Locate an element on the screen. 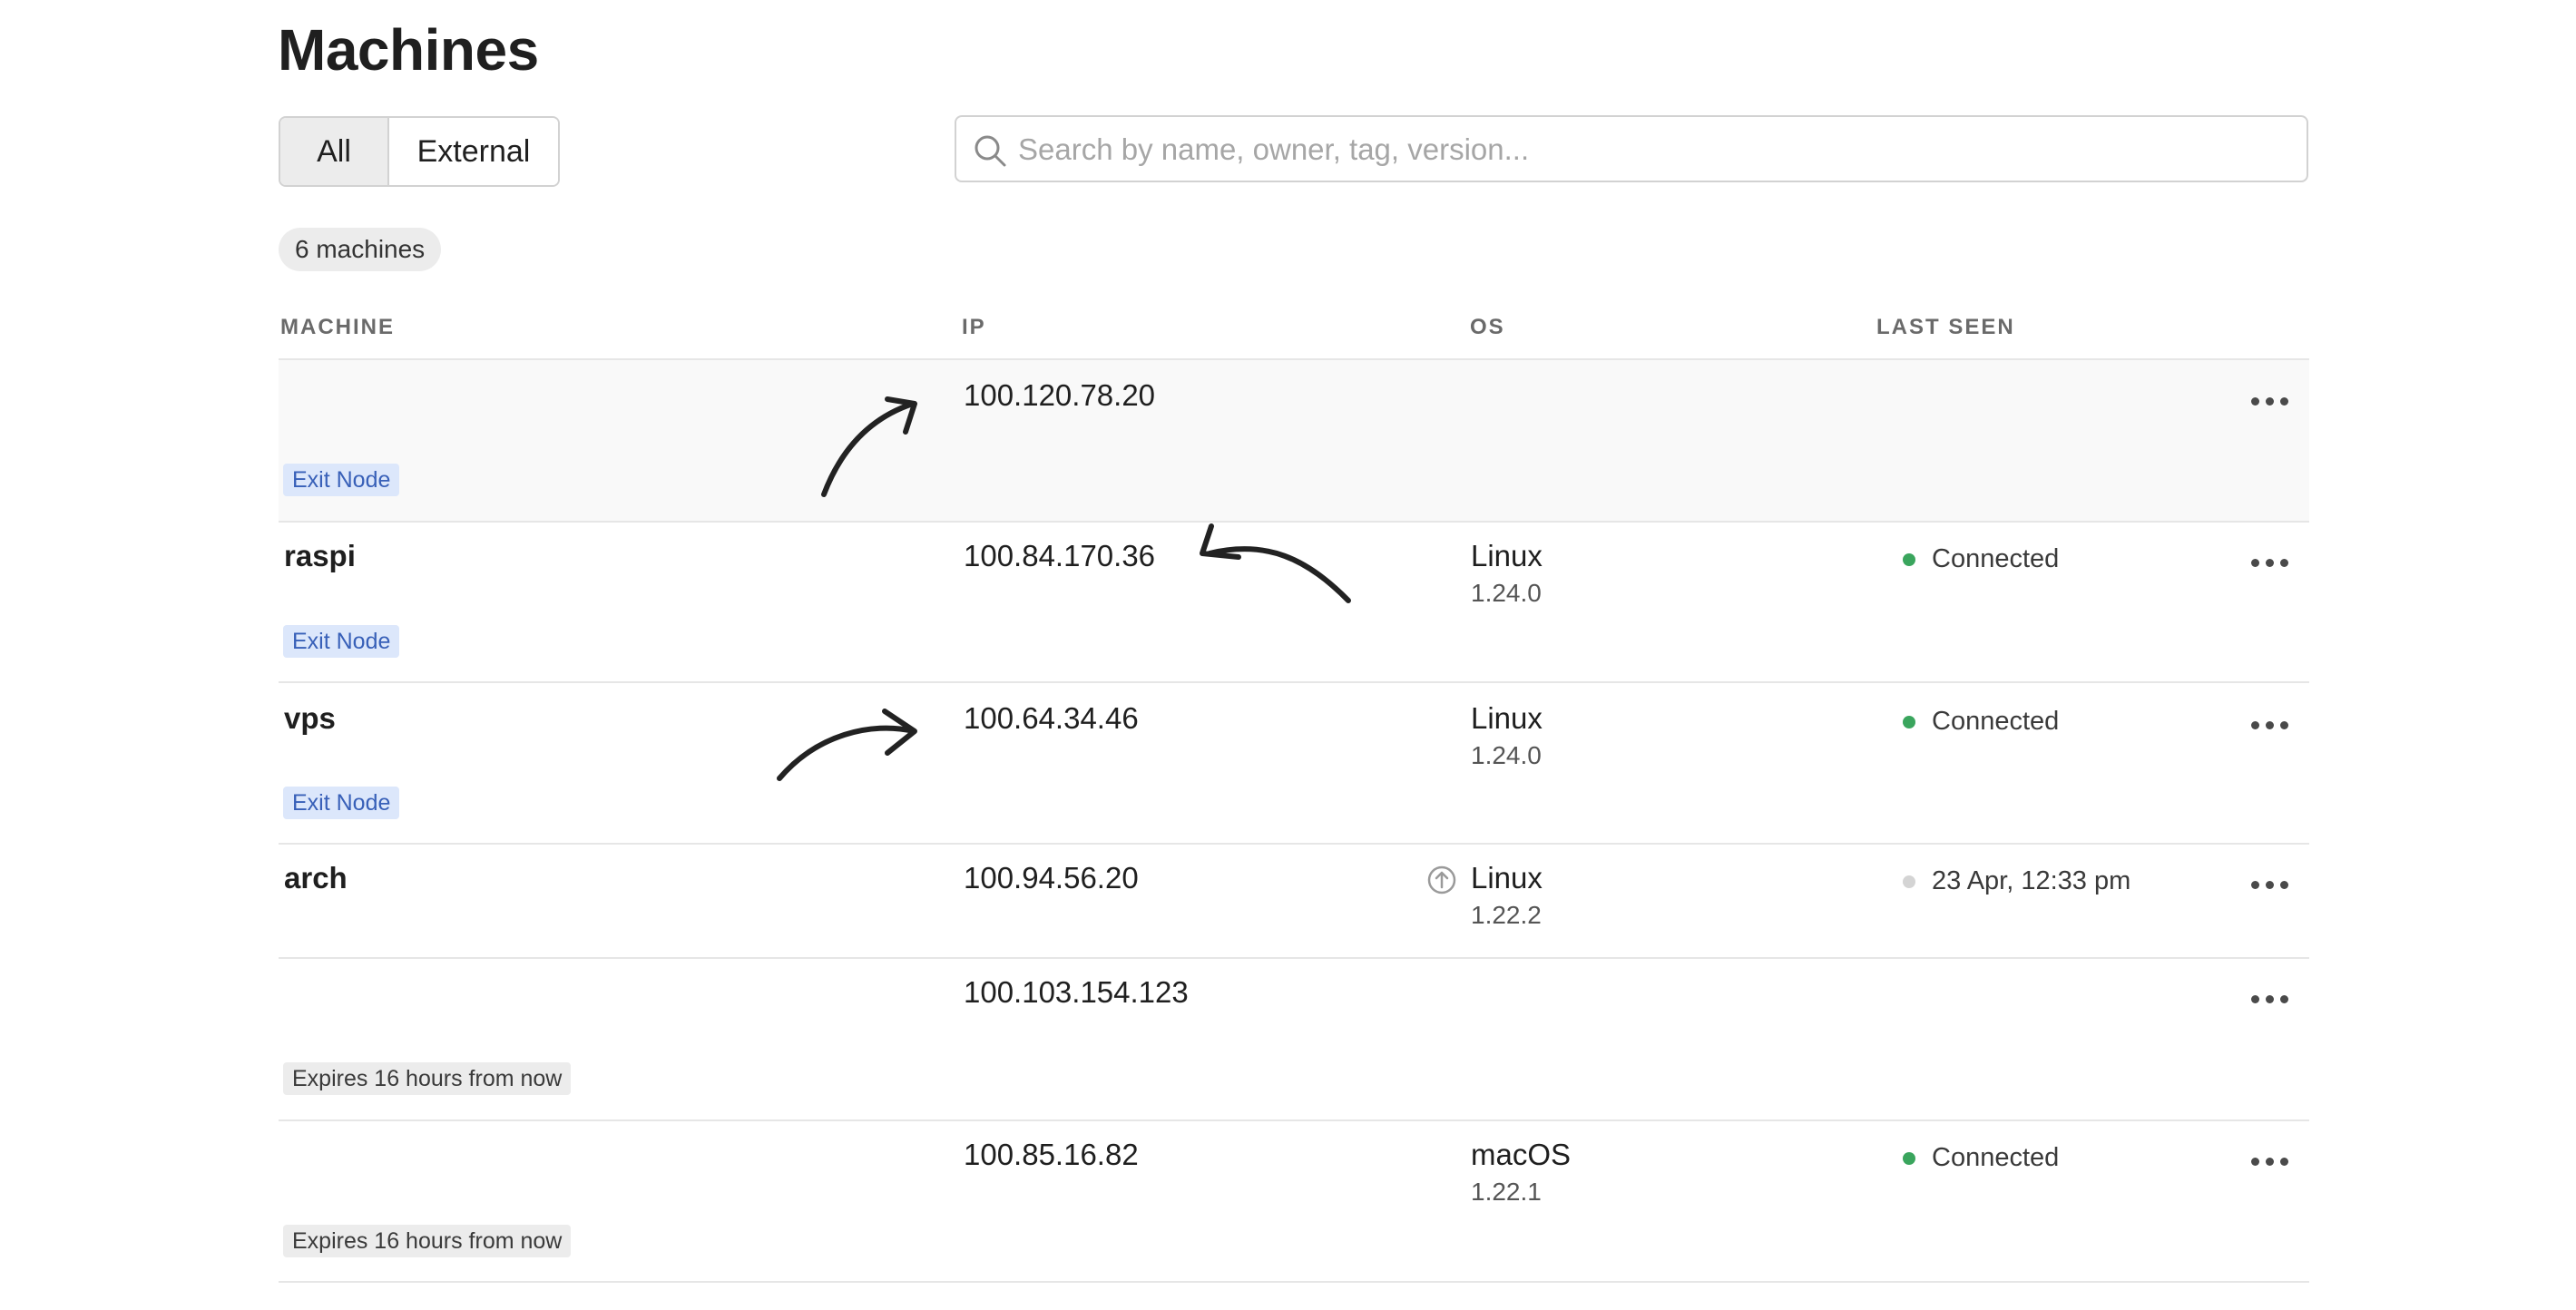  machine-name: raspi is located at coordinates (320, 556).